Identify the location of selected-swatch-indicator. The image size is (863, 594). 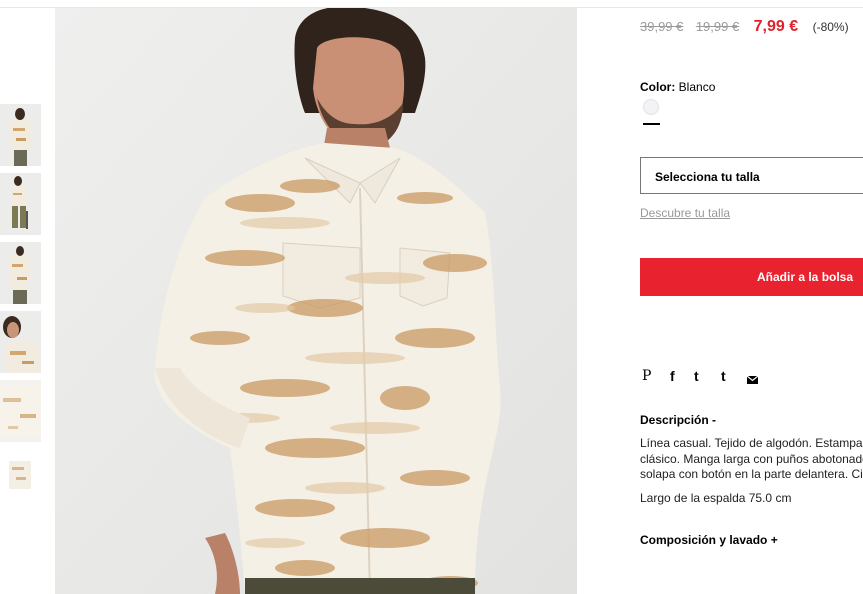
(651, 124).